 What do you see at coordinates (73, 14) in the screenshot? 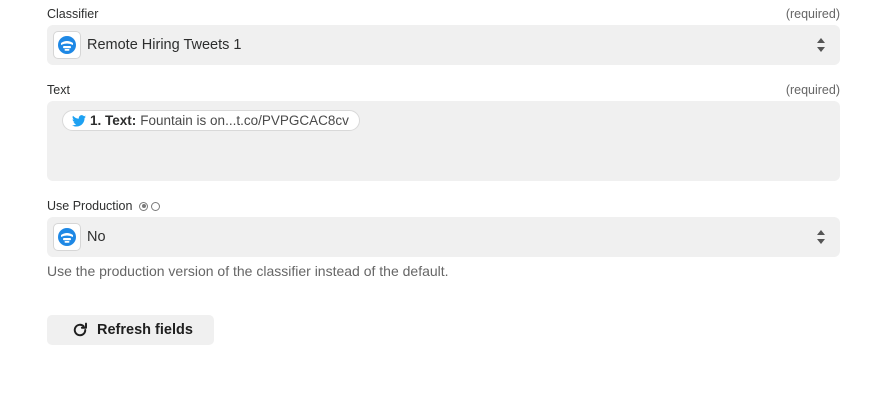
I see `classifier-label: Classifier` at bounding box center [73, 14].